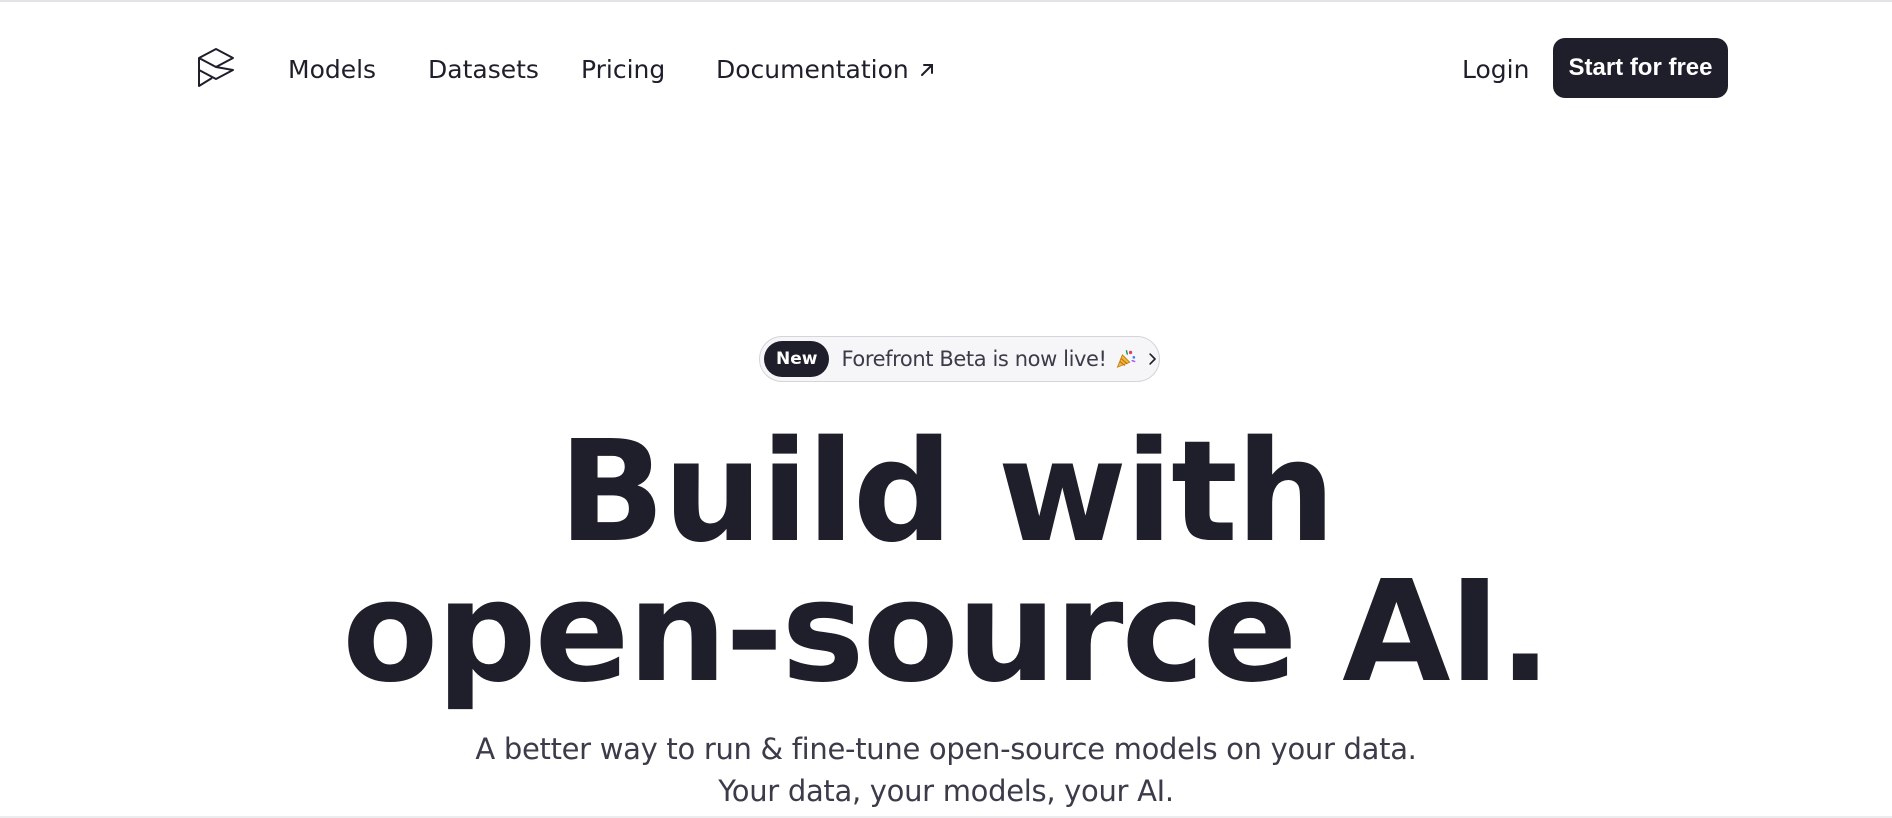 The image size is (1892, 818). What do you see at coordinates (947, 632) in the screenshot?
I see `hero-headline-line-2: open-source AI.` at bounding box center [947, 632].